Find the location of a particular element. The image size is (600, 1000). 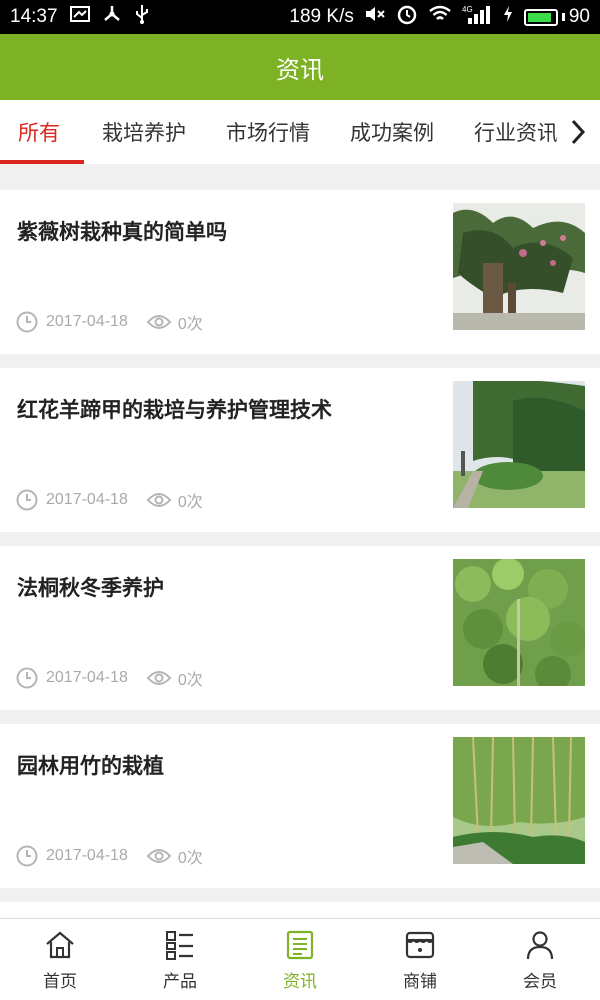

tab-all: 所有 is located at coordinates (42, 132).